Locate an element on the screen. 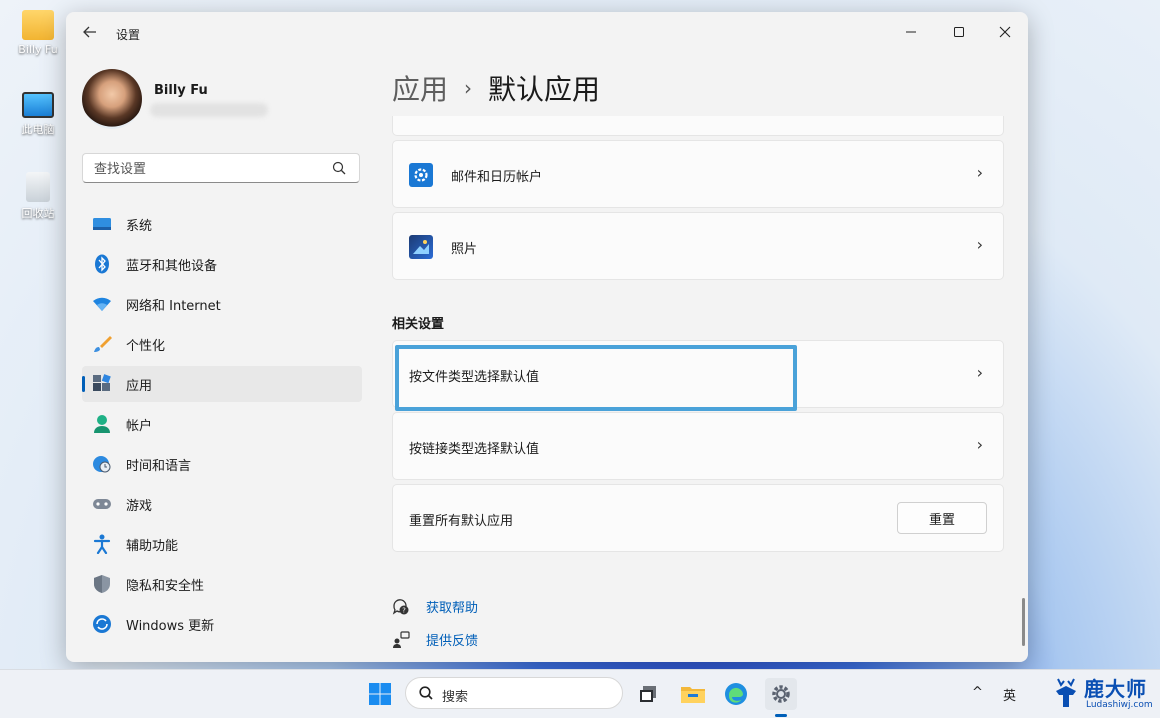 This screenshot has width=1160, height=718. taskbar-search-label: 搜索 is located at coordinates (455, 697).